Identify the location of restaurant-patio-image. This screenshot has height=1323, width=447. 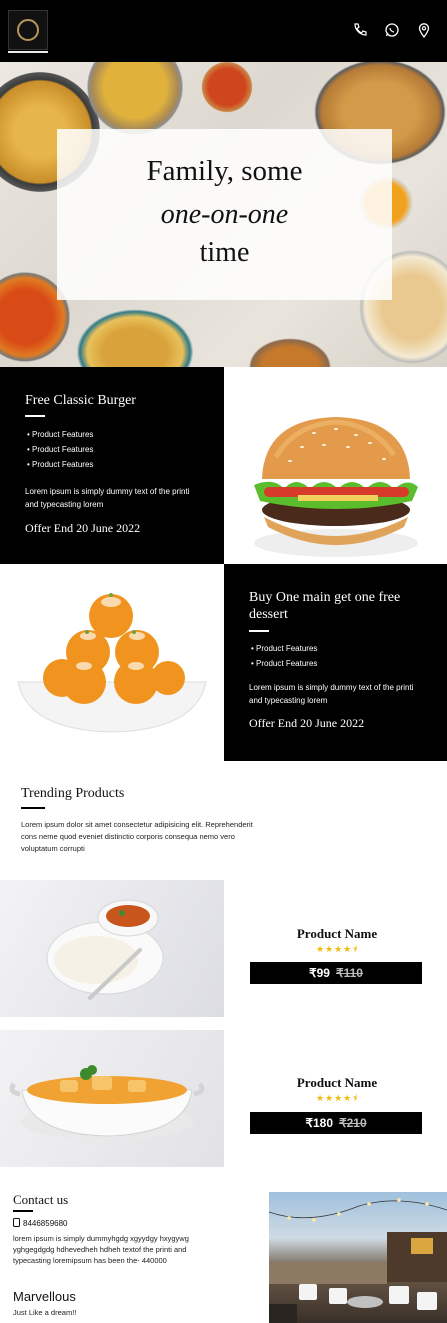
(358, 1257).